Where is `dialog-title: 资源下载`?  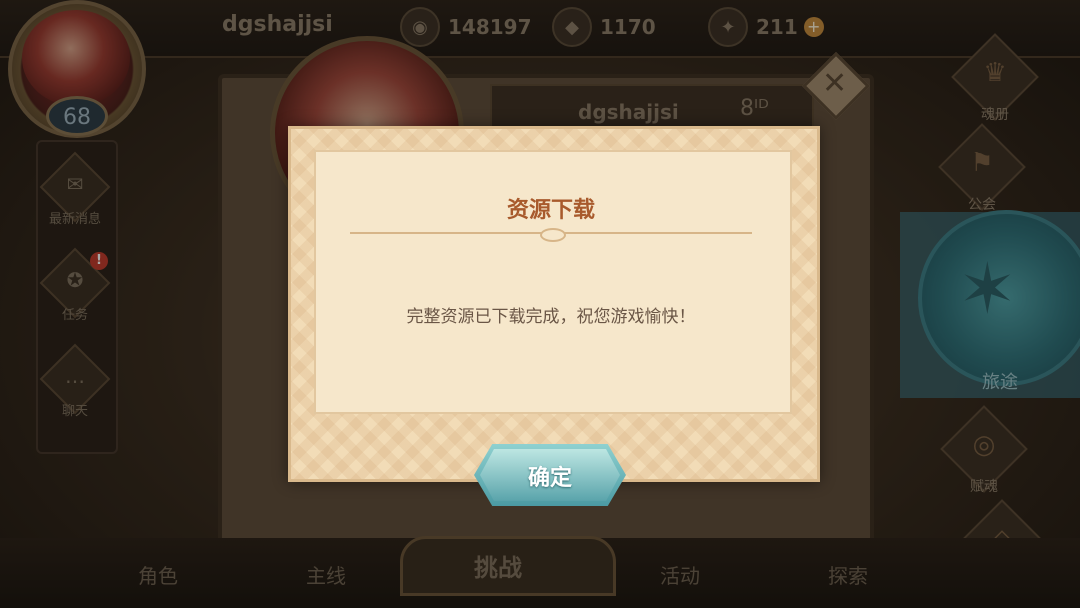 dialog-title: 资源下载 is located at coordinates (550, 210).